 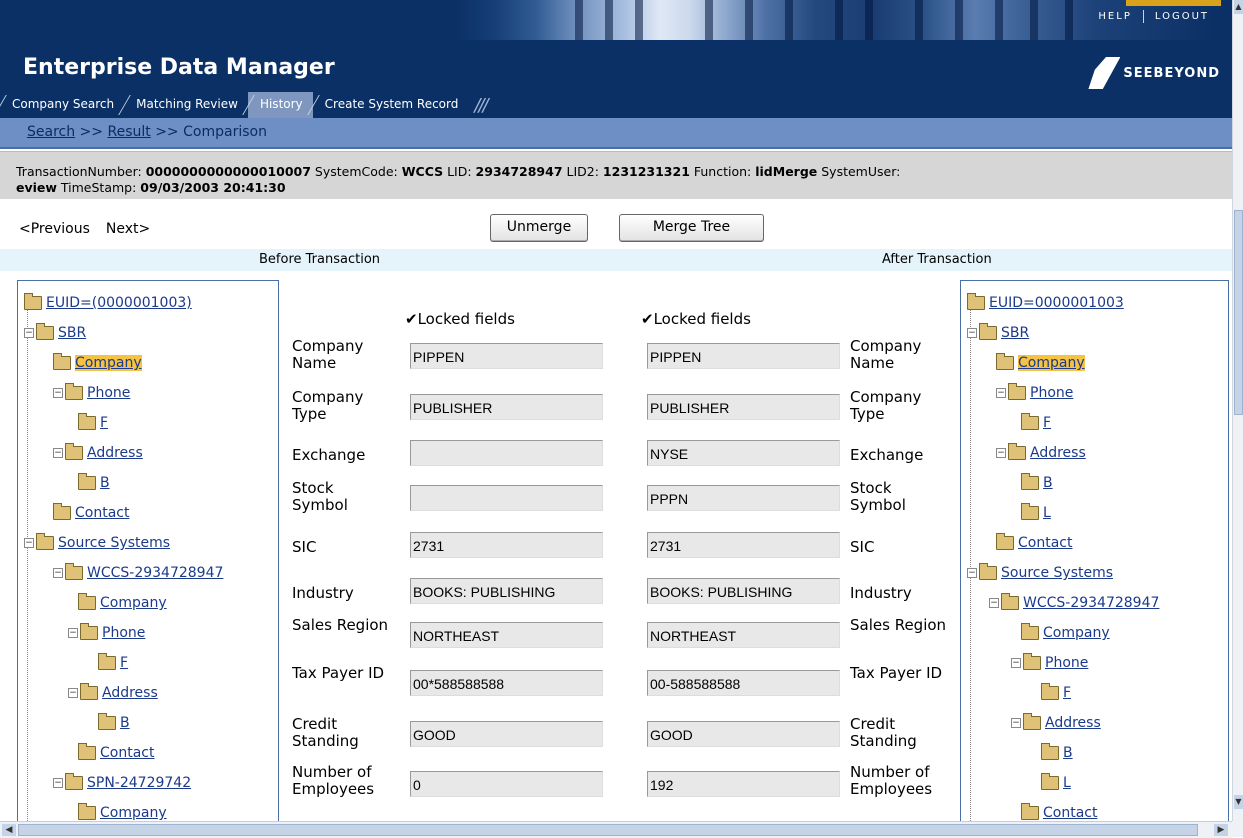 I want to click on horizontal-scroll-thumb, so click(x=608, y=830).